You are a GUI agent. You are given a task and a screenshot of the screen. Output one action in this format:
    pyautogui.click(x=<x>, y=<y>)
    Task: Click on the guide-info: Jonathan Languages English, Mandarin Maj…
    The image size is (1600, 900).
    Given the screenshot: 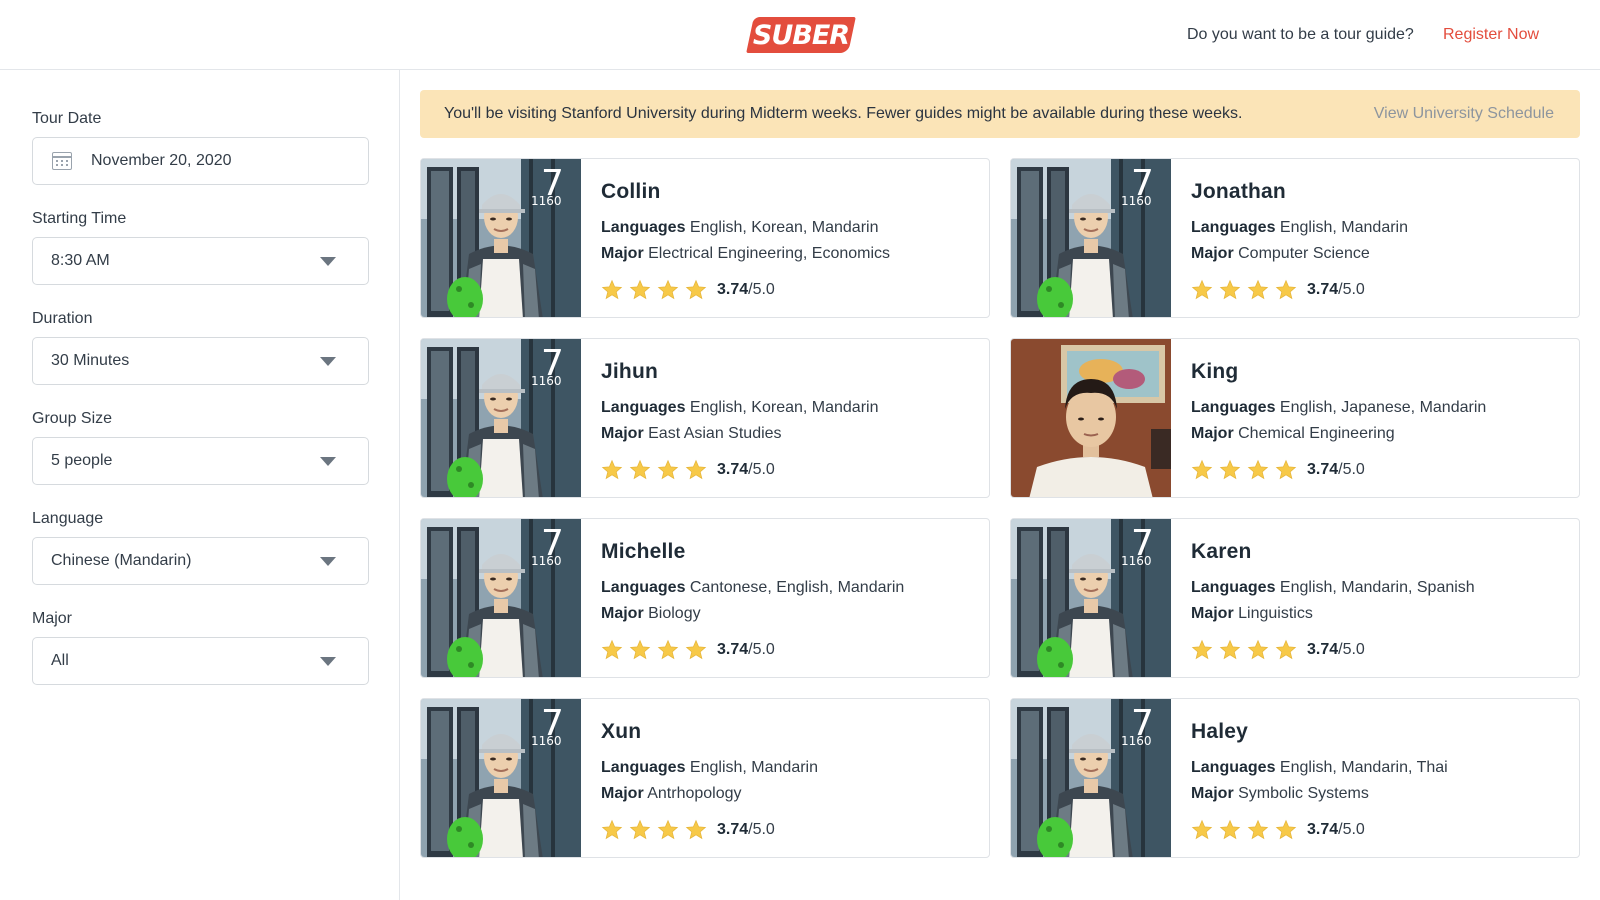 What is the action you would take?
    pyautogui.click(x=1380, y=238)
    